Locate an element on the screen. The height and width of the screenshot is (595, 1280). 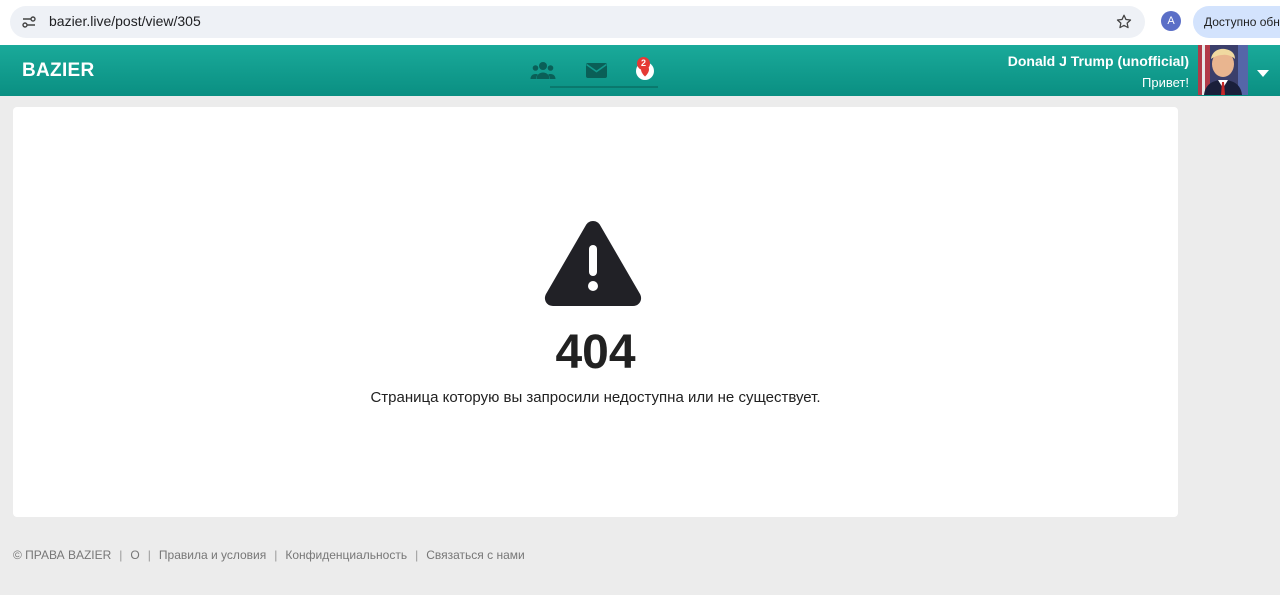
brand-logo: BAZIER is located at coordinates (58, 71).